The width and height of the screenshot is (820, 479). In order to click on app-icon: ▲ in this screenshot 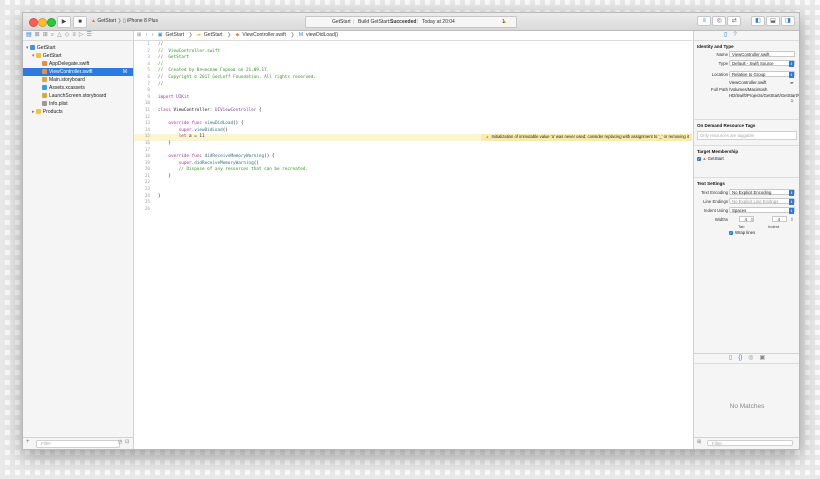, I will do `click(93, 21)`.